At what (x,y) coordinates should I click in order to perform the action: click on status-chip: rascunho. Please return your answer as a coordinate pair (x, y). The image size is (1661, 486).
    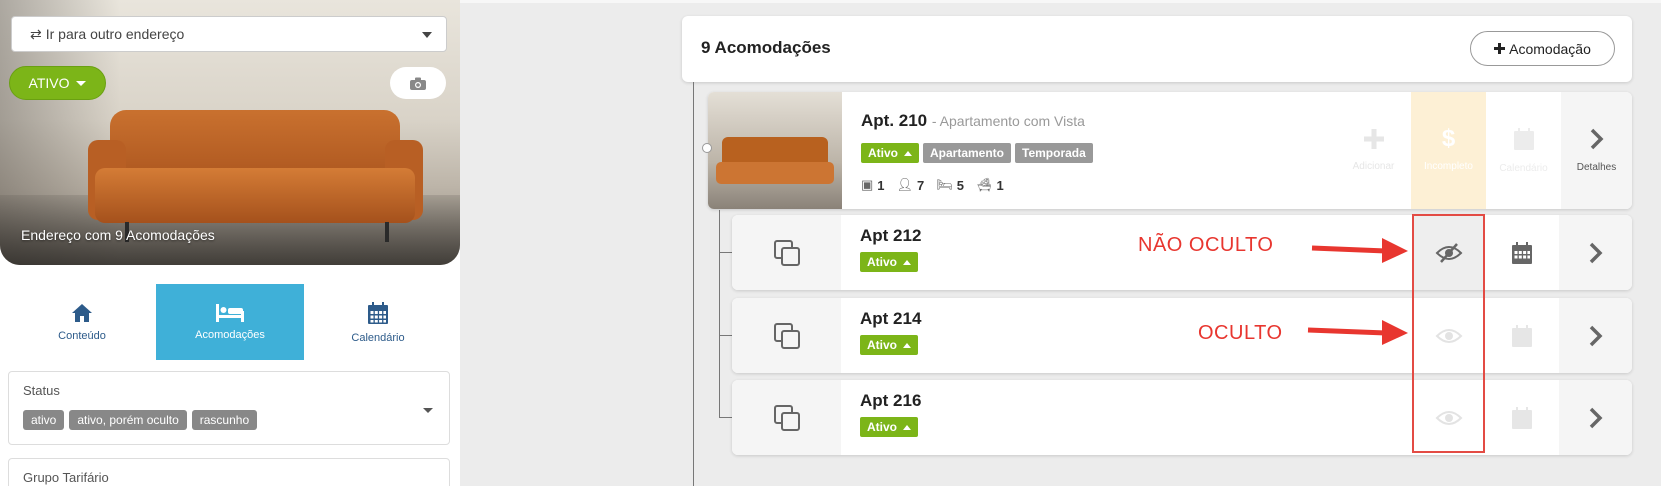
    Looking at the image, I should click on (224, 420).